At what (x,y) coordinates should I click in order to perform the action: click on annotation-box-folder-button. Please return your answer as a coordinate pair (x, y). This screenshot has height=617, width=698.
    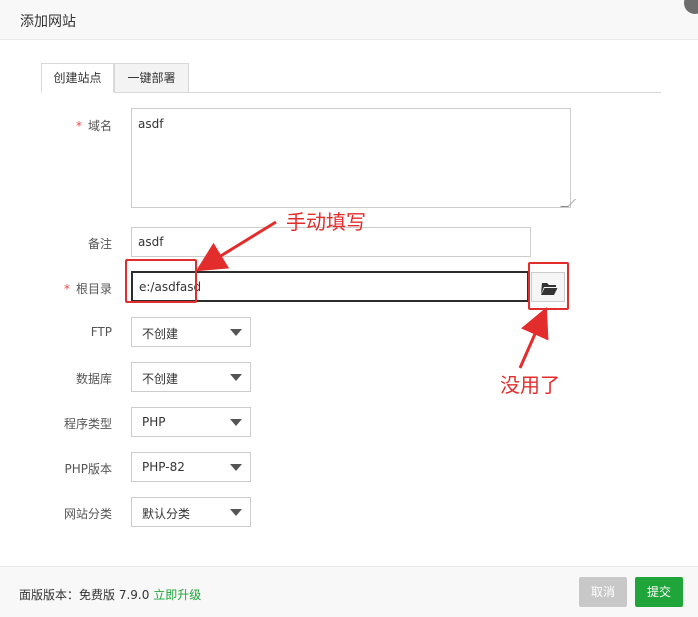
    Looking at the image, I should click on (548, 286).